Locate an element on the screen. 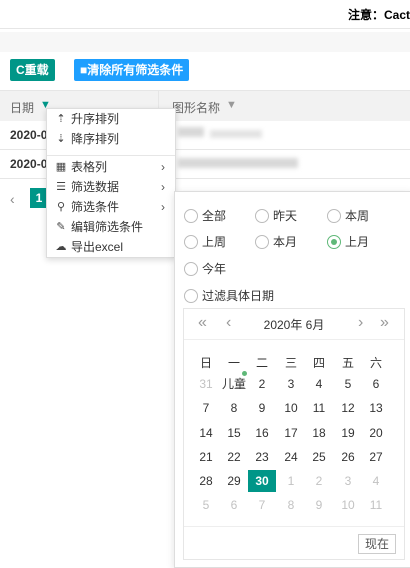 The height and width of the screenshot is (568, 410). calendar-day-selected: 30 is located at coordinates (262, 481).